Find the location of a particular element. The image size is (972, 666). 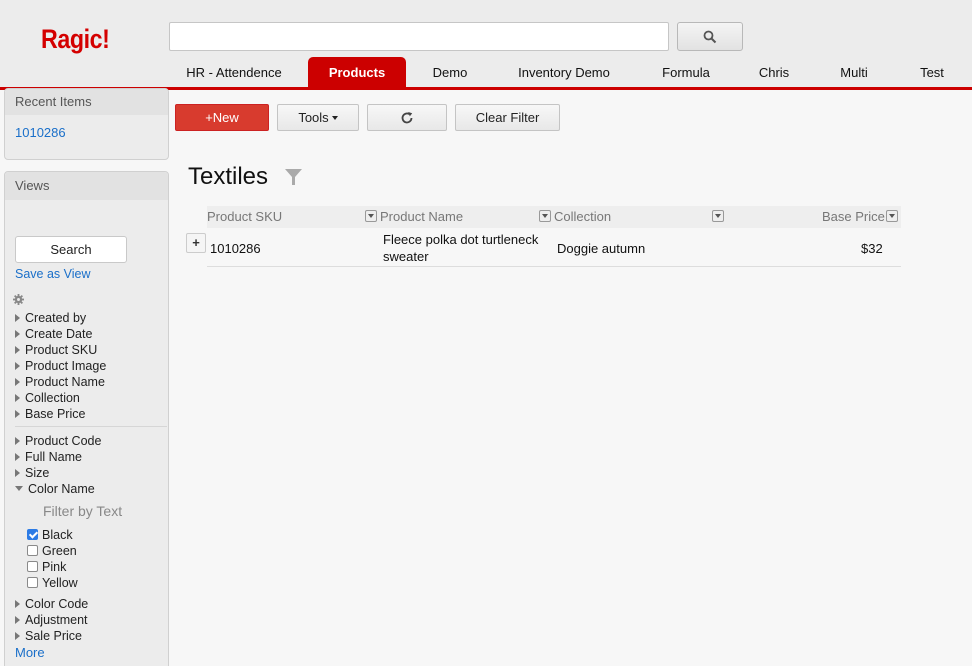

tab-demo: Demo is located at coordinates (450, 73).